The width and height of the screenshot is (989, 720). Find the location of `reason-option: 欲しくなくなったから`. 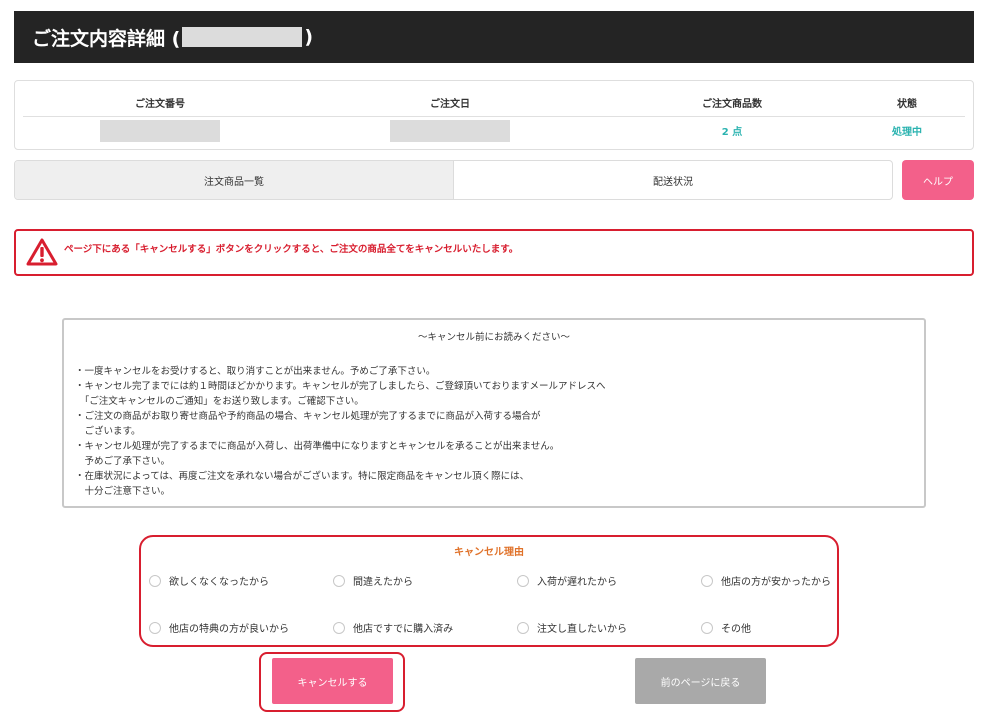

reason-option: 欲しくなくなったから is located at coordinates (209, 580).